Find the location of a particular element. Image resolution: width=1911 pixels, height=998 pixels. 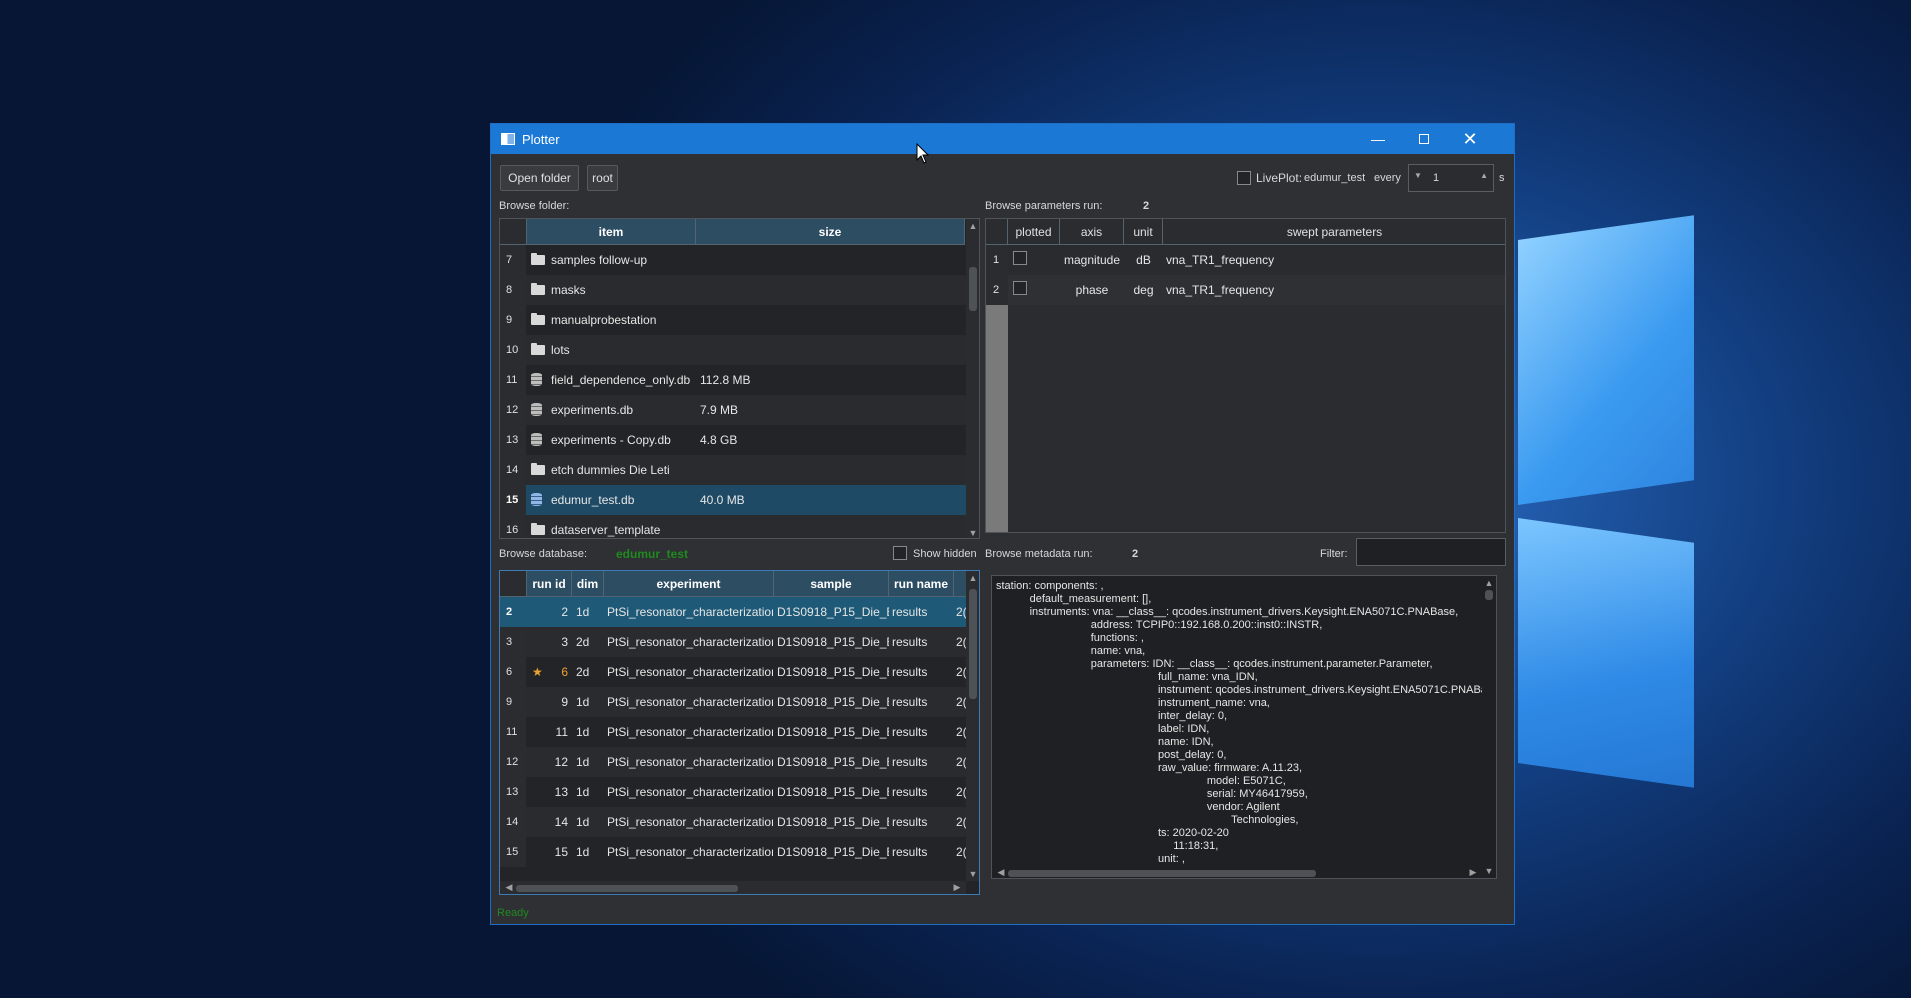

folder-row: 12 experiments.db 7.9 MB is located at coordinates (739, 410).